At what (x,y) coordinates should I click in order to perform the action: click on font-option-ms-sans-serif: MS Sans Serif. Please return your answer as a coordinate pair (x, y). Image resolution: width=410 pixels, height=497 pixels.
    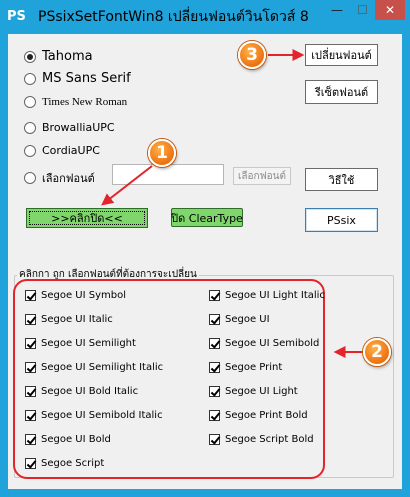
    Looking at the image, I should click on (77, 78).